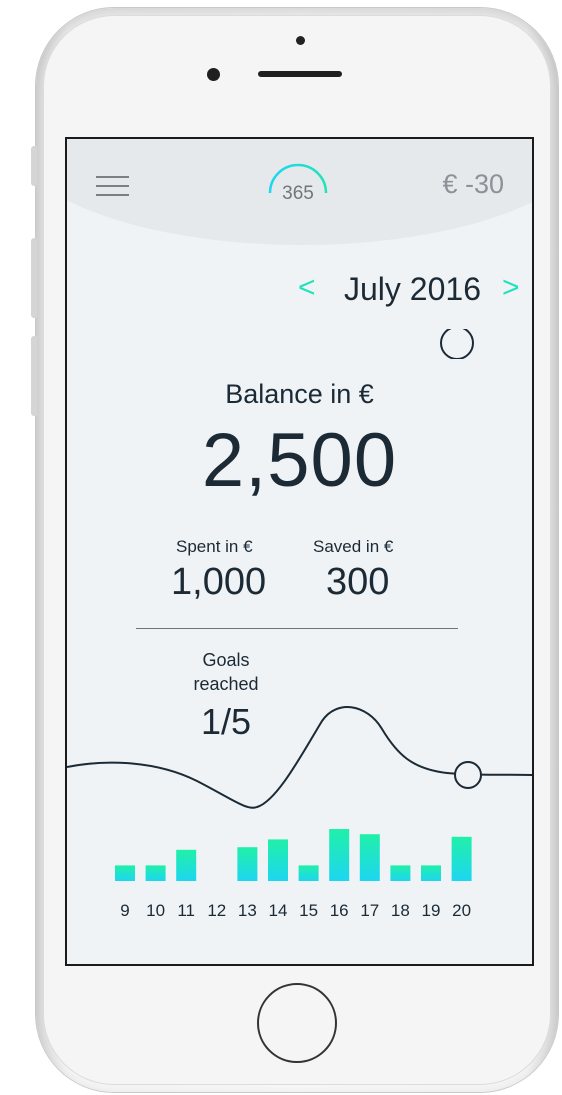 The image size is (562, 1095). I want to click on day-label-16: 16, so click(339, 910).